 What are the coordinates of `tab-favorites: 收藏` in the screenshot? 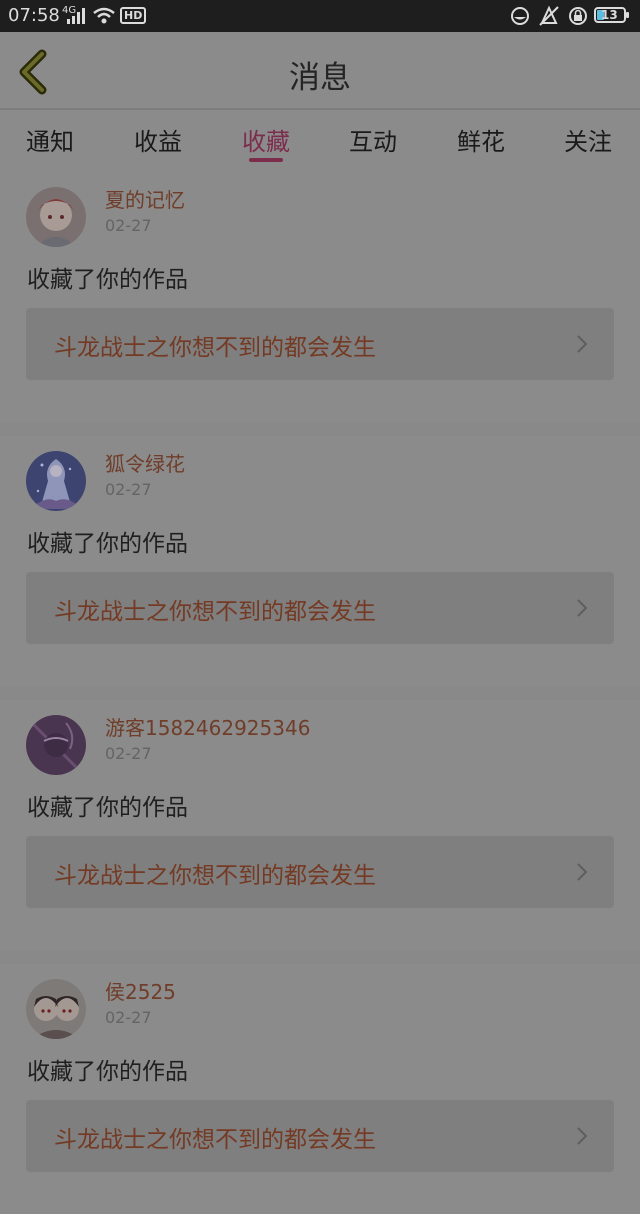 It's located at (266, 139).